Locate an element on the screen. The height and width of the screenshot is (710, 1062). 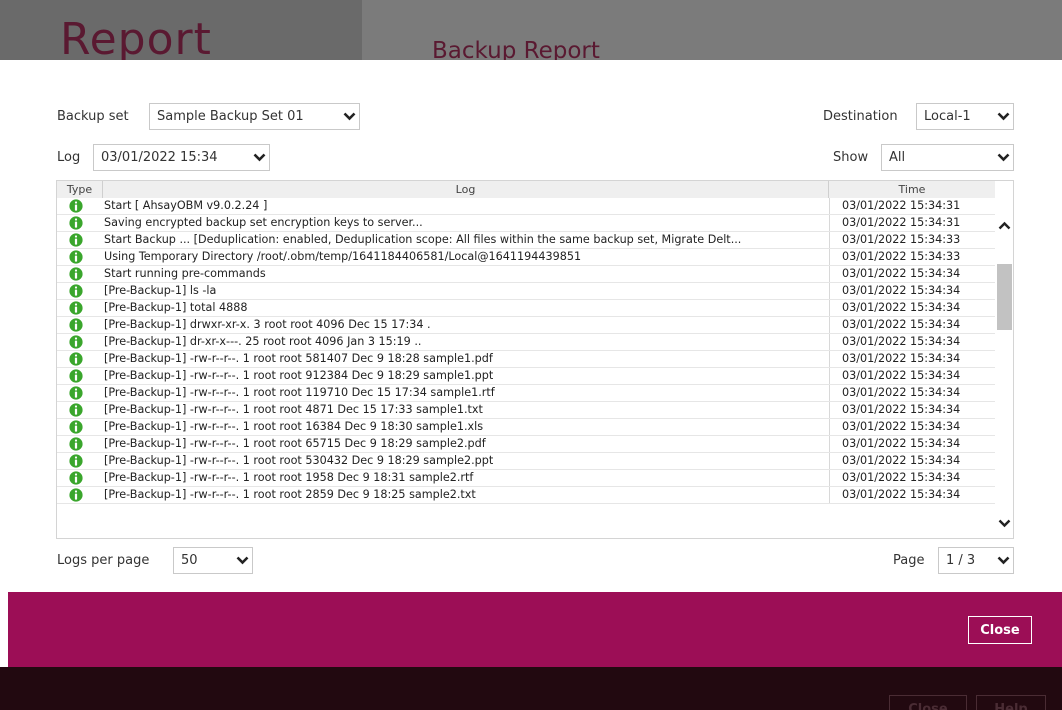
close-button: Close is located at coordinates (1000, 630).